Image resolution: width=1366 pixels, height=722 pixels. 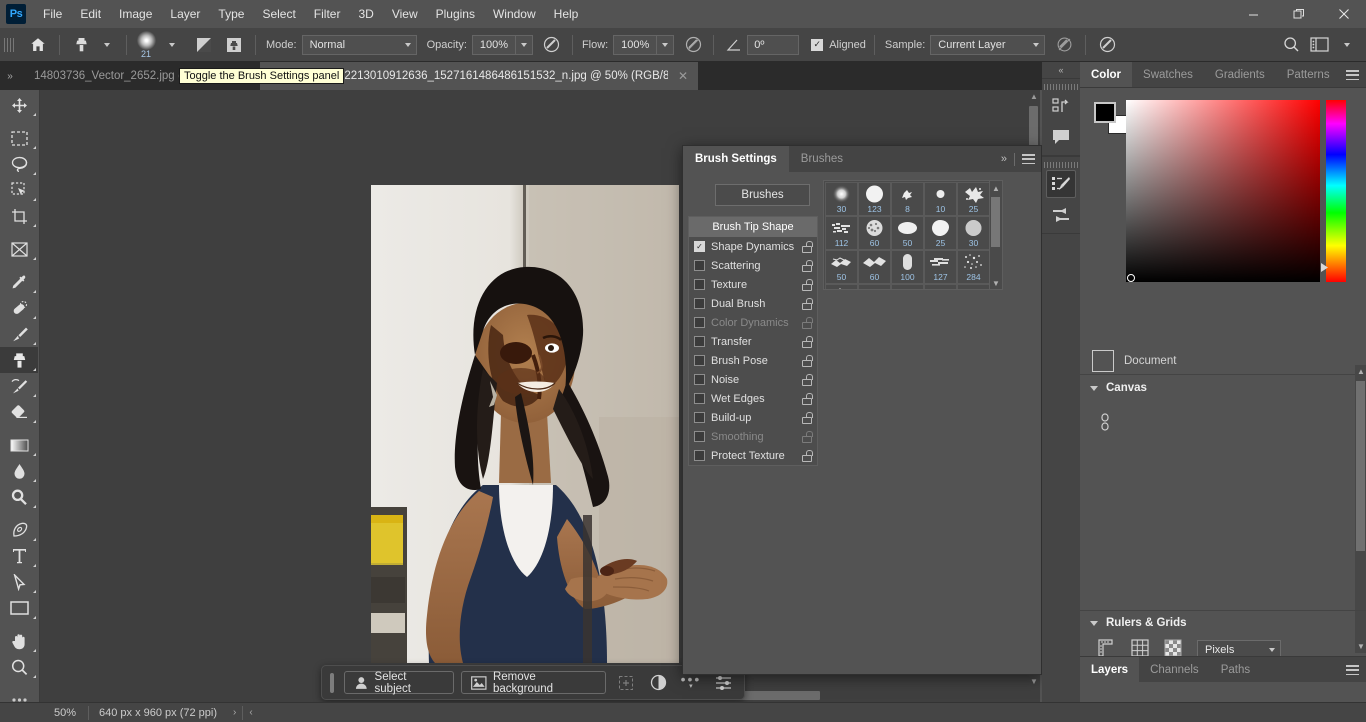 What do you see at coordinates (19, 386) in the screenshot?
I see `history-brush-tool` at bounding box center [19, 386].